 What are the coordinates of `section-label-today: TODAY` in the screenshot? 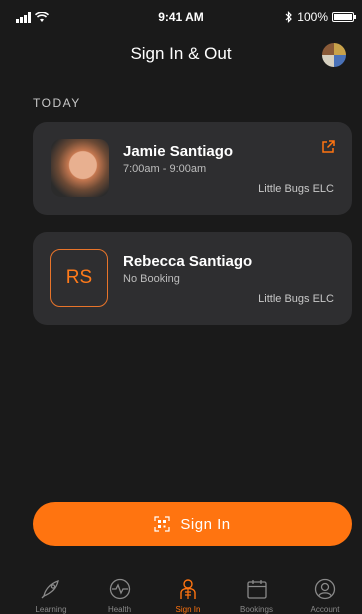 It's located at (57, 103).